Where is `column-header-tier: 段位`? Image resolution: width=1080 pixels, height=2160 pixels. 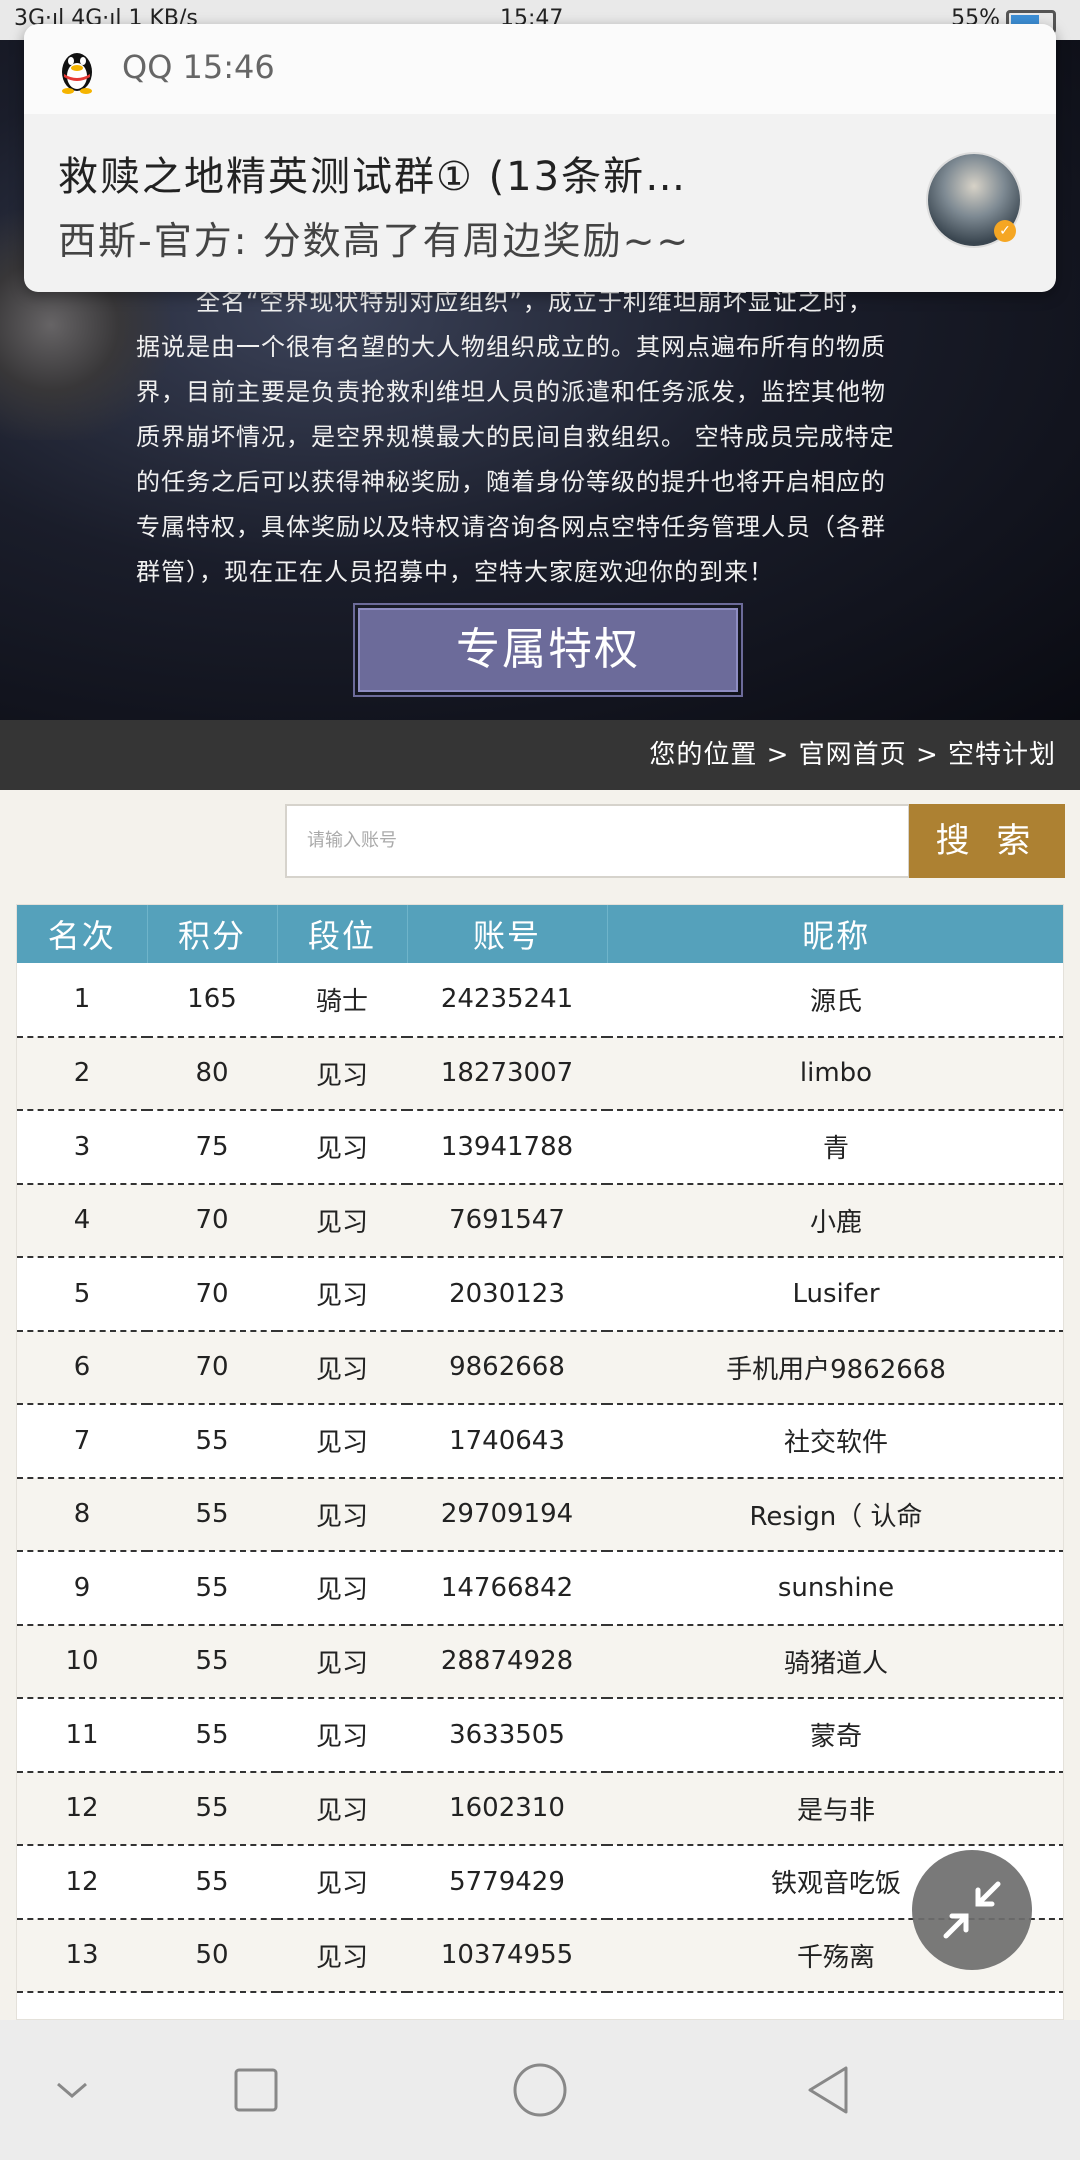 column-header-tier: 段位 is located at coordinates (342, 934).